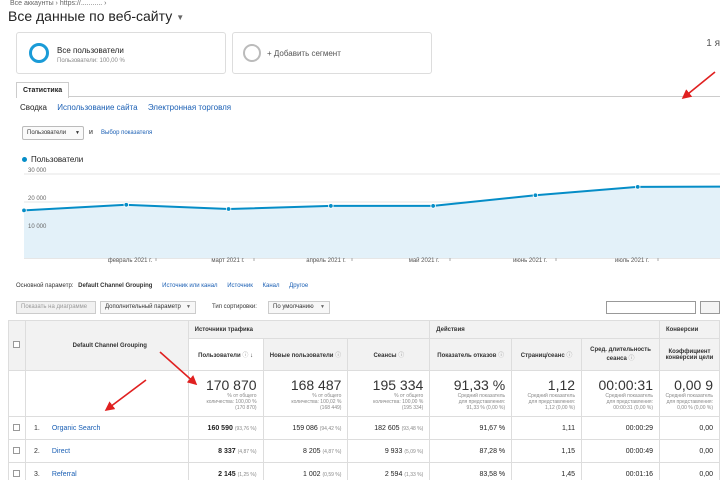 Image resolution: width=720 pixels, height=480 pixels. I want to click on arrow-date-range, so click(698, 85).